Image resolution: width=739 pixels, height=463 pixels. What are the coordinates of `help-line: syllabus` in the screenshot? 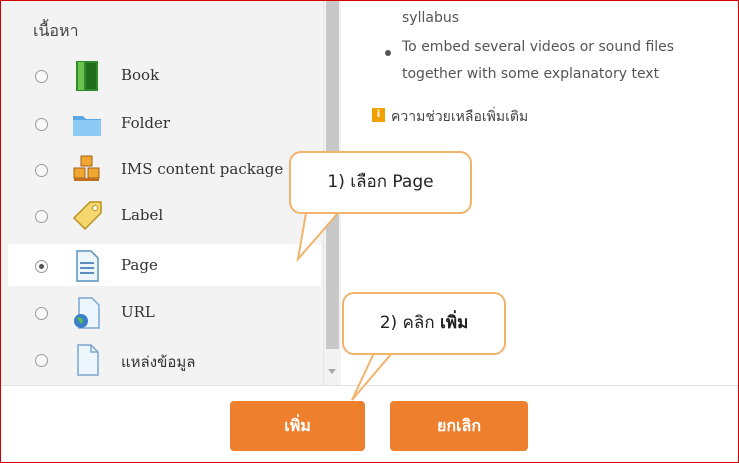 It's located at (430, 18).